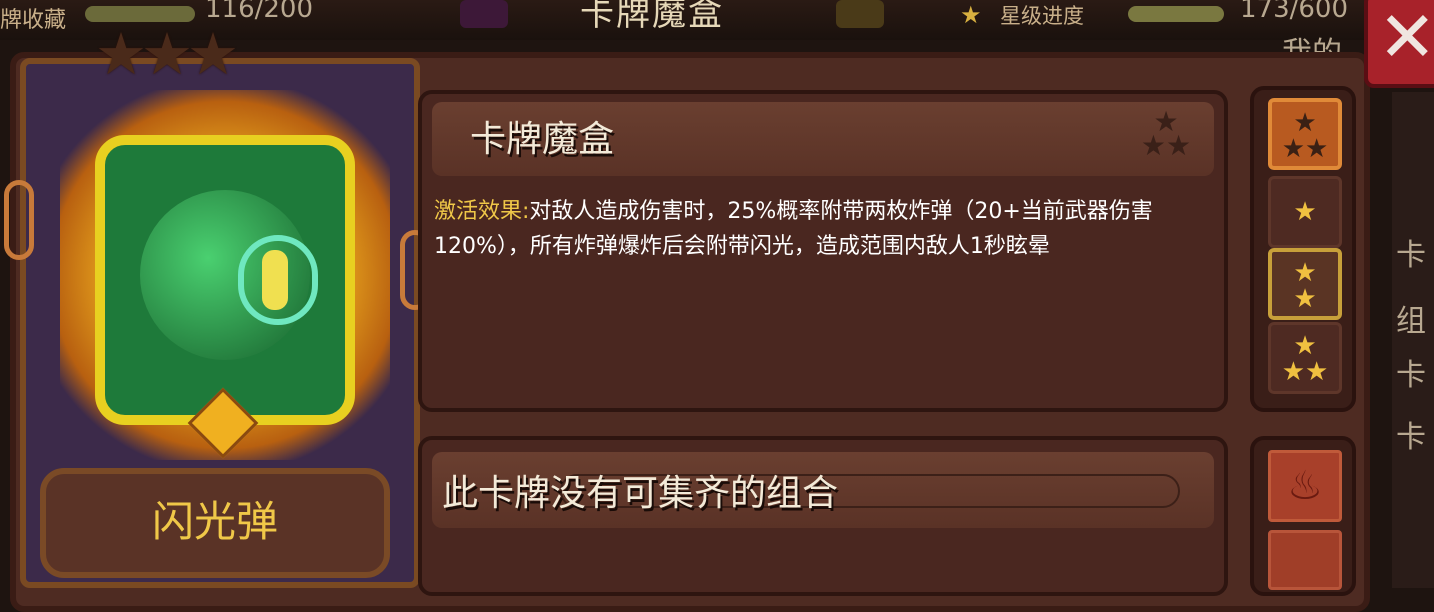 The image size is (1434, 612). Describe the element at coordinates (19, 220) in the screenshot. I see `rope-decoration` at that location.